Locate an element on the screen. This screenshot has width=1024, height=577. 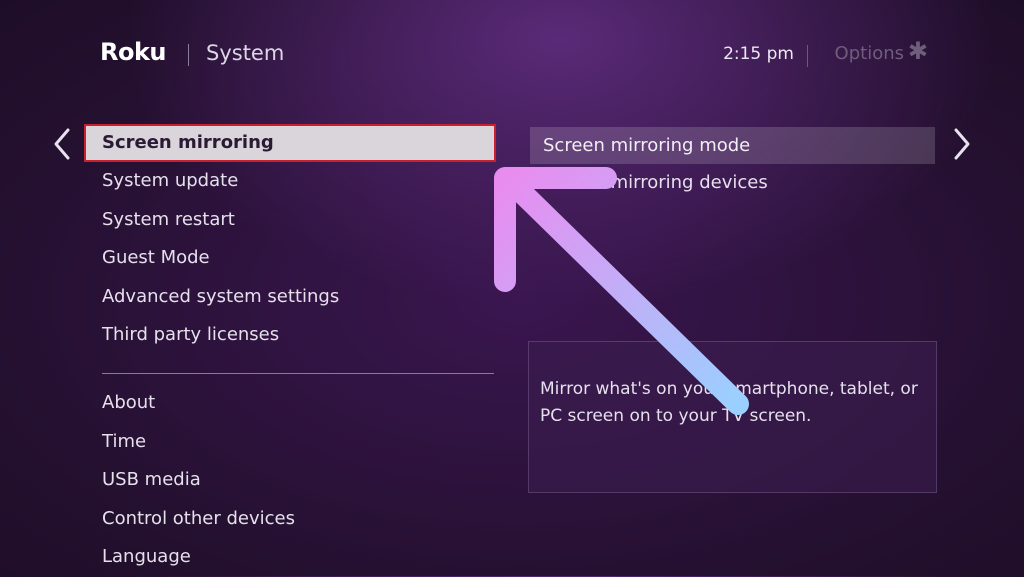
clock: 2:15 pm is located at coordinates (758, 54).